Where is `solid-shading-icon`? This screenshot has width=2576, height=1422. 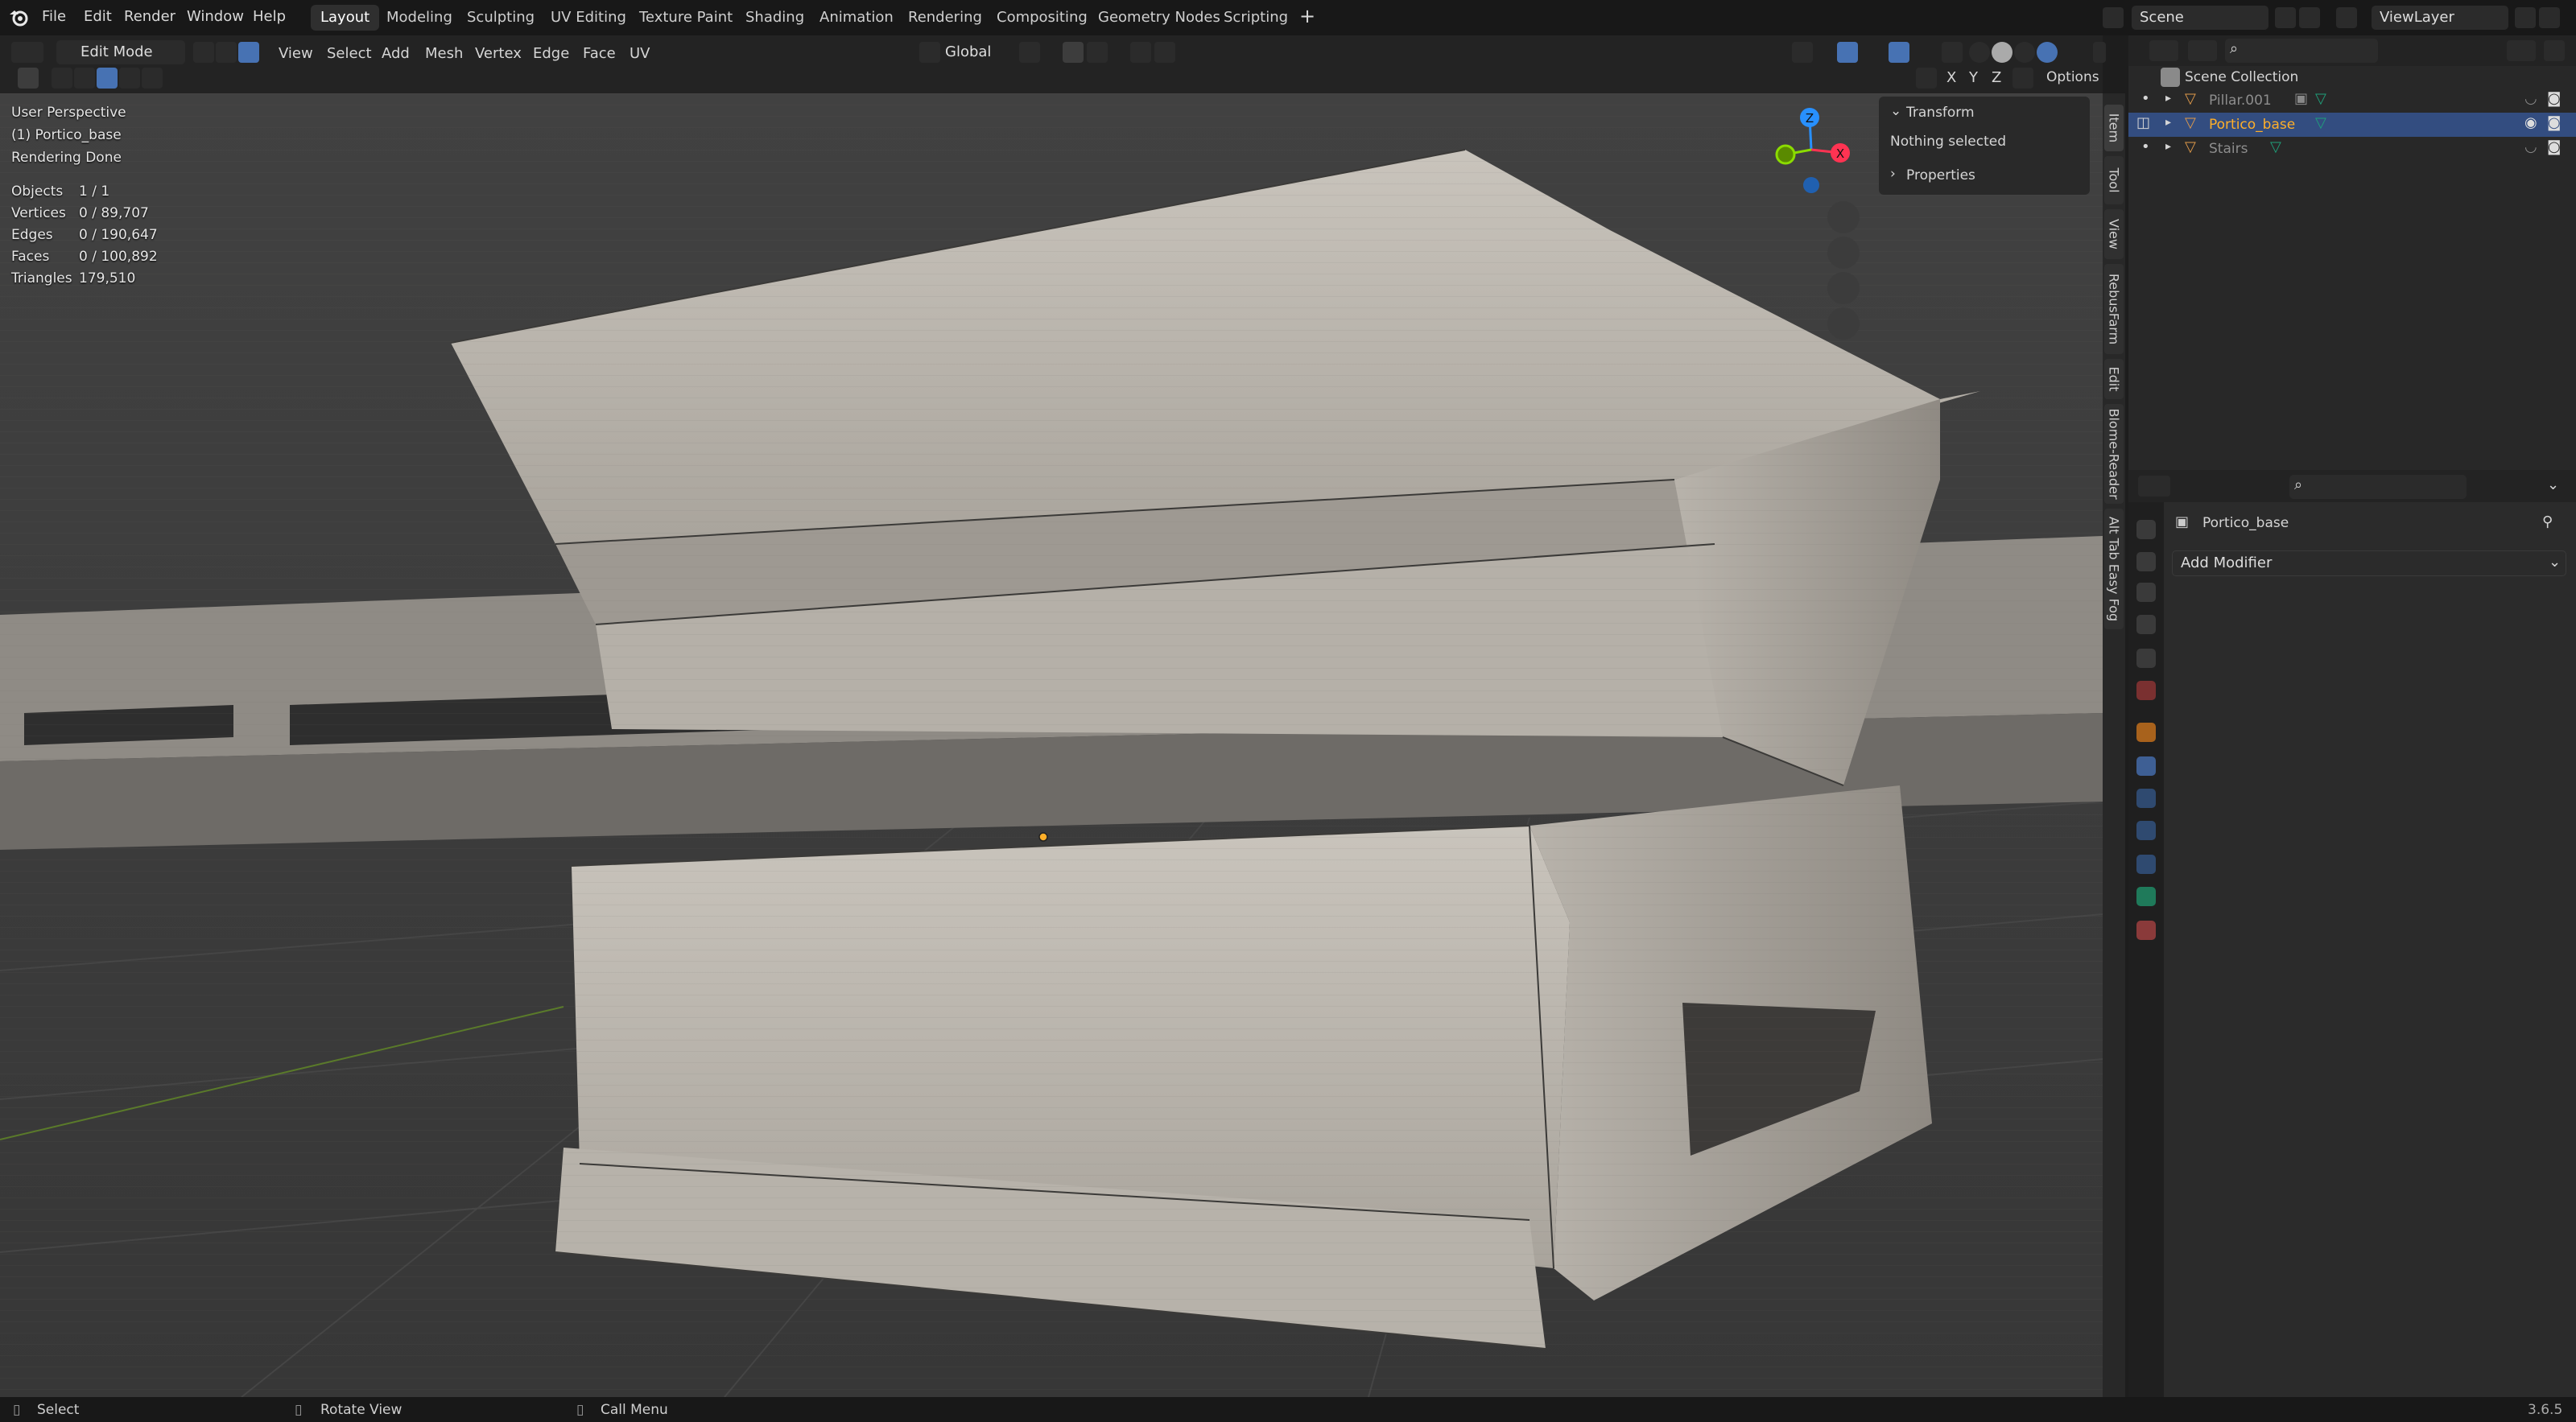
solid-shading-icon is located at coordinates (2002, 53).